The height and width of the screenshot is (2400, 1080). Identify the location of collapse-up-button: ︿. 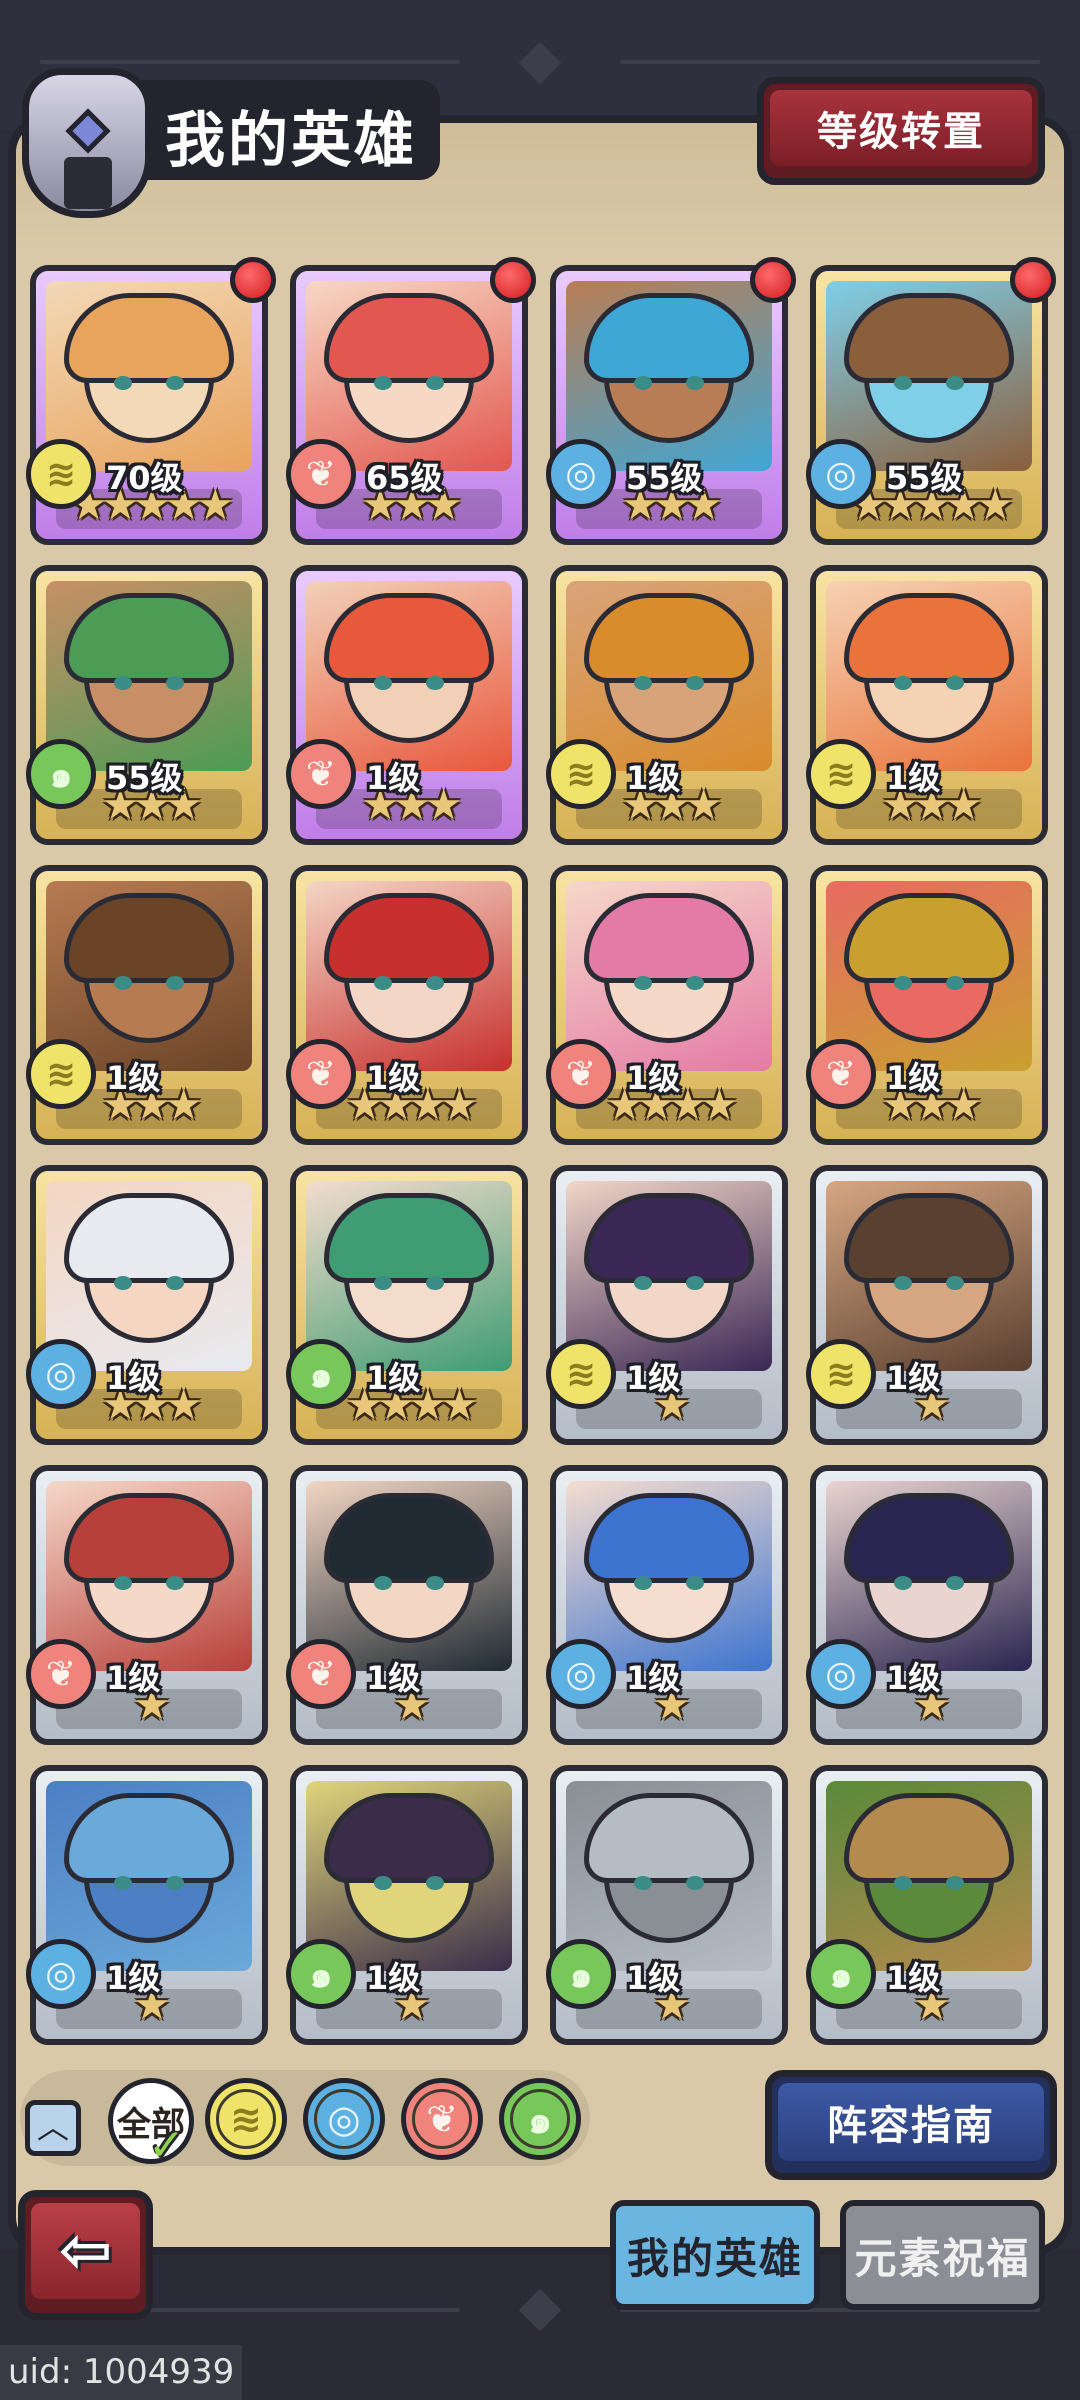
(53, 2128).